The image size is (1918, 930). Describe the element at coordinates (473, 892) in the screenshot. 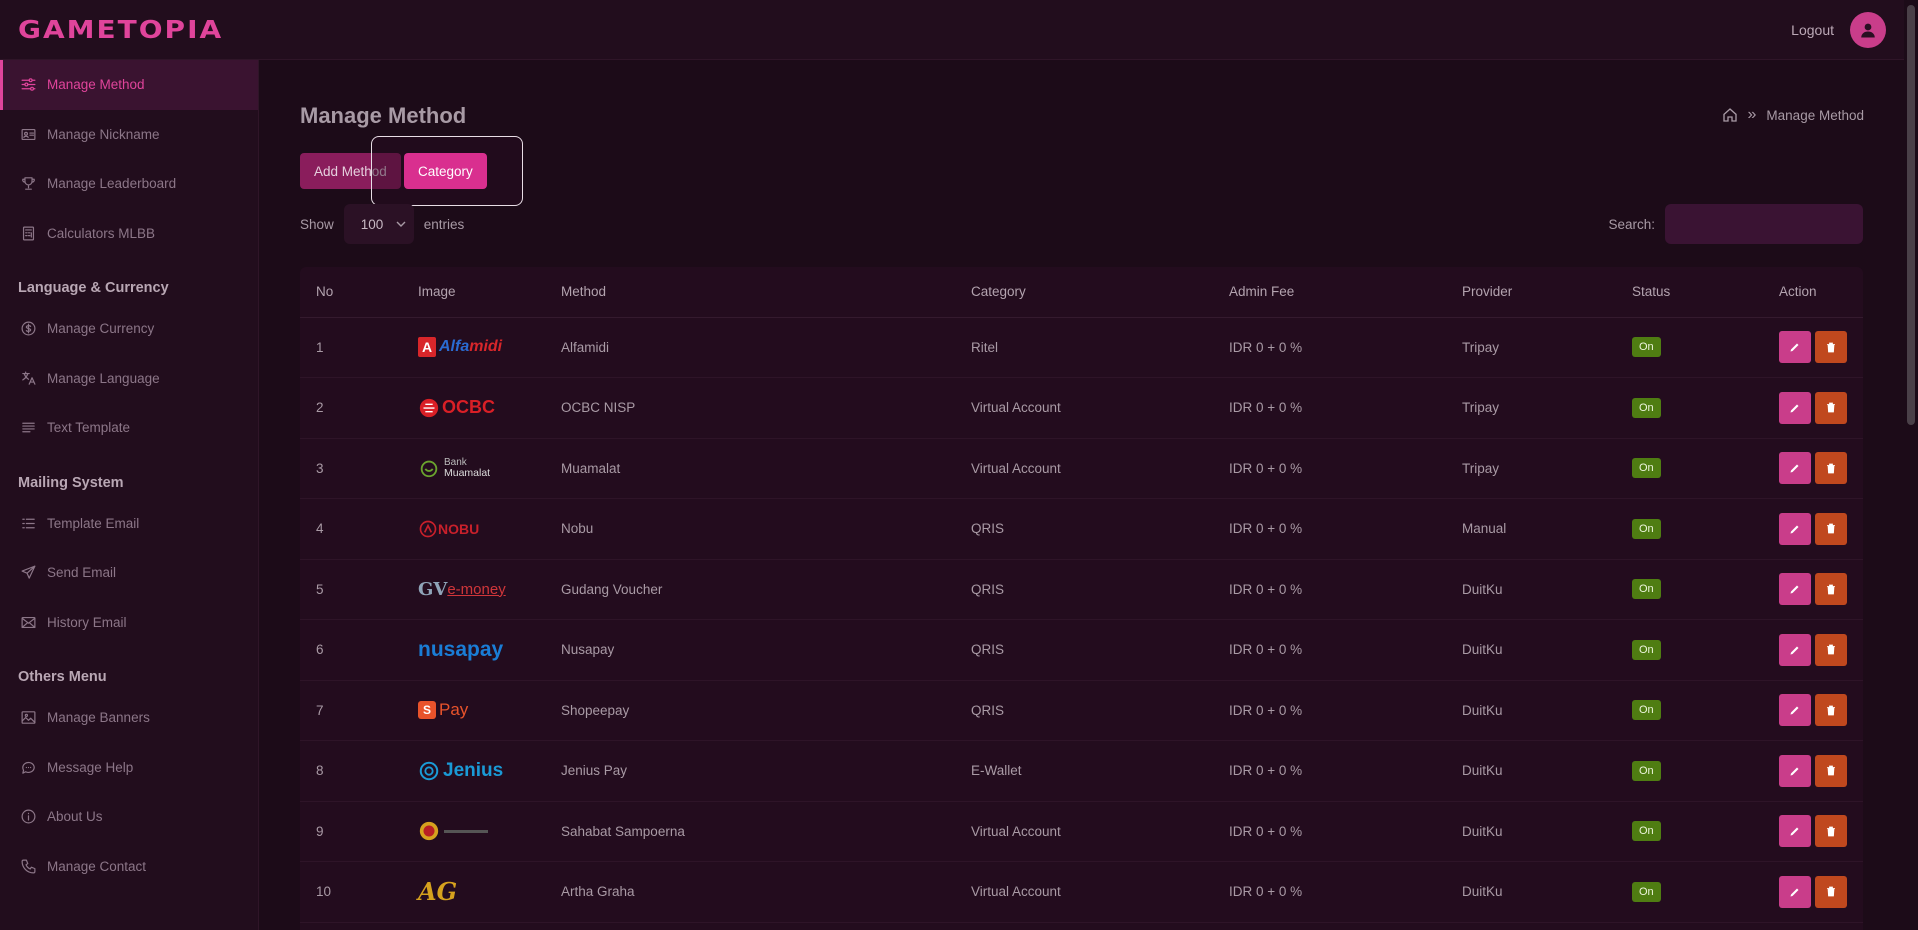

I see `method-logo: AG` at that location.